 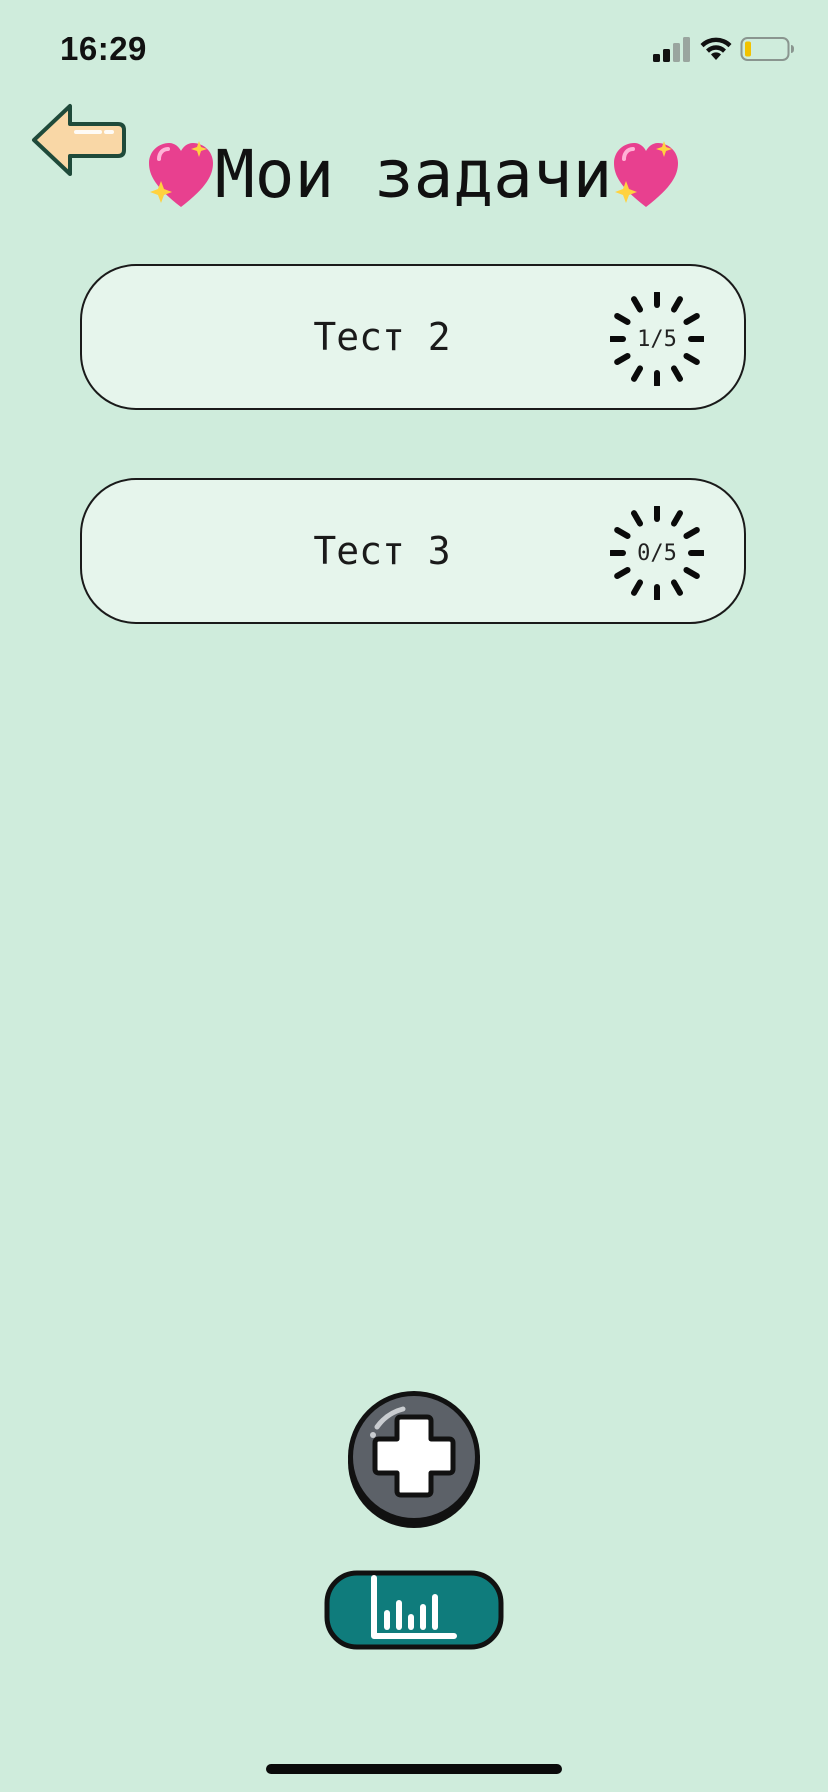 What do you see at coordinates (767, 49) in the screenshot?
I see `battery-low-icon` at bounding box center [767, 49].